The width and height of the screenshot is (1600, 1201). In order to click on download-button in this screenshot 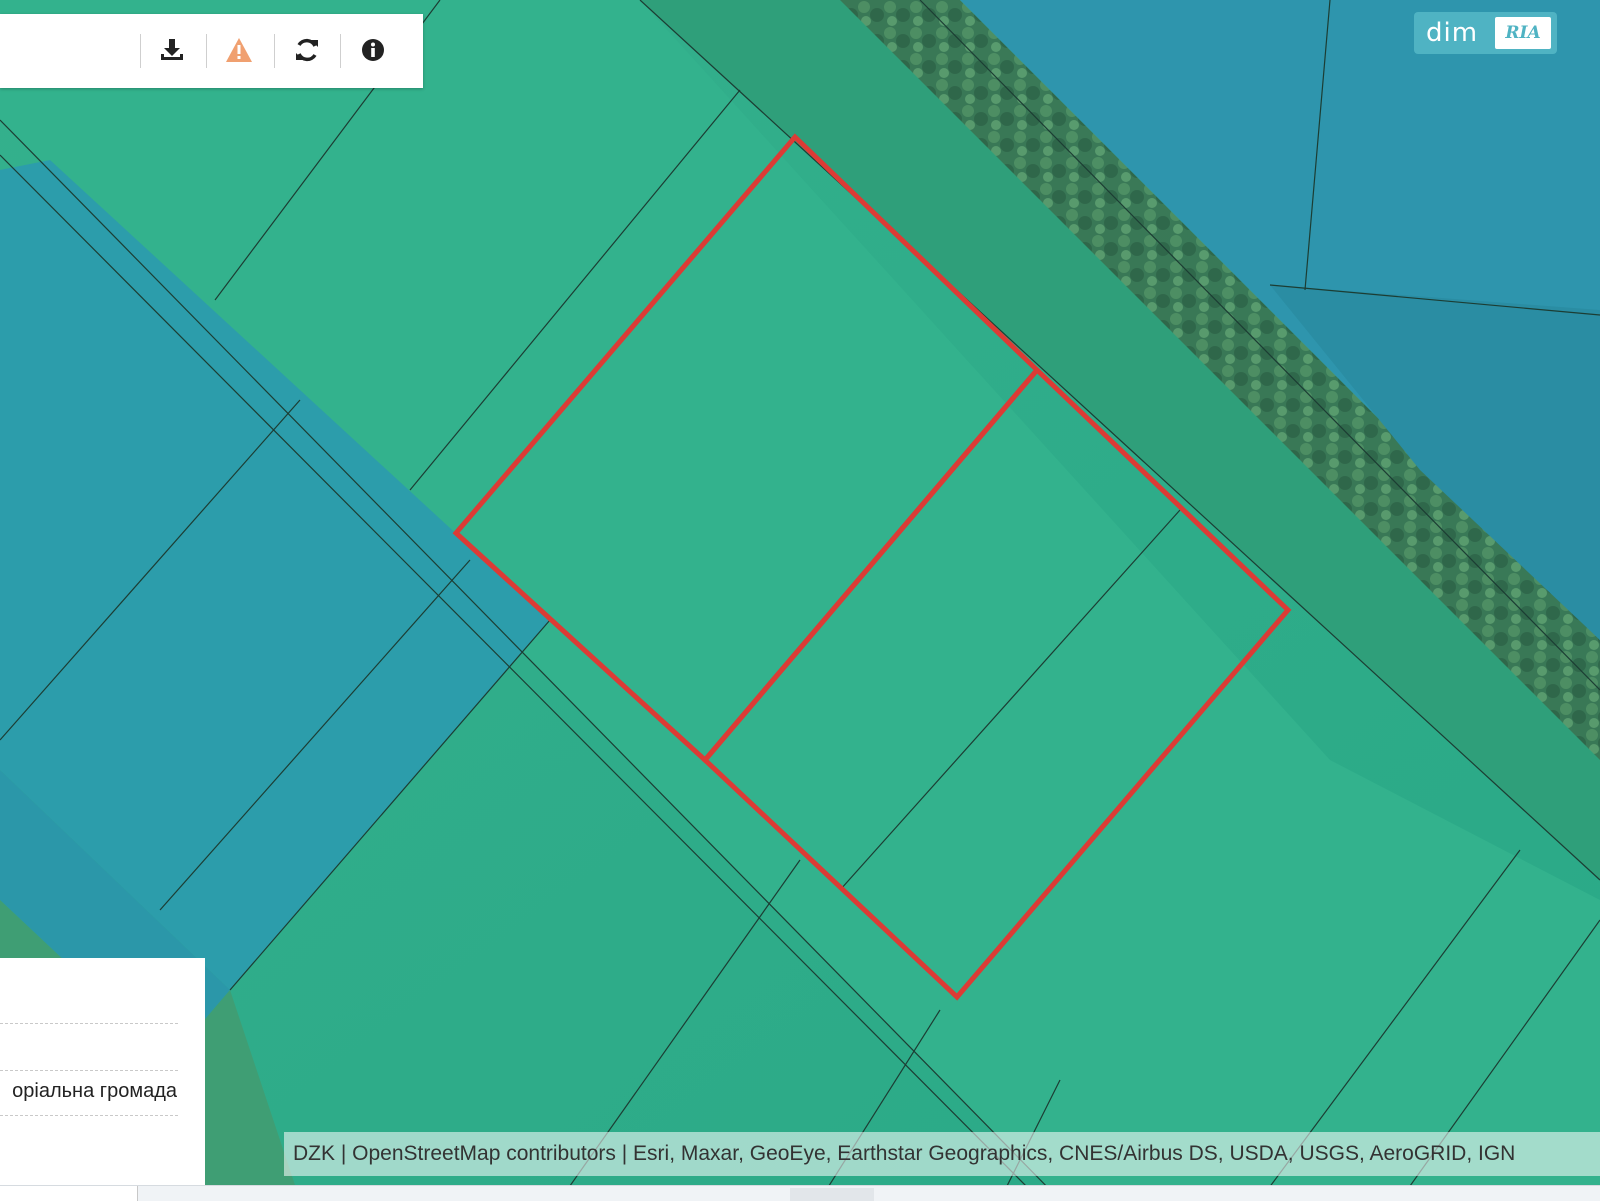, I will do `click(172, 50)`.